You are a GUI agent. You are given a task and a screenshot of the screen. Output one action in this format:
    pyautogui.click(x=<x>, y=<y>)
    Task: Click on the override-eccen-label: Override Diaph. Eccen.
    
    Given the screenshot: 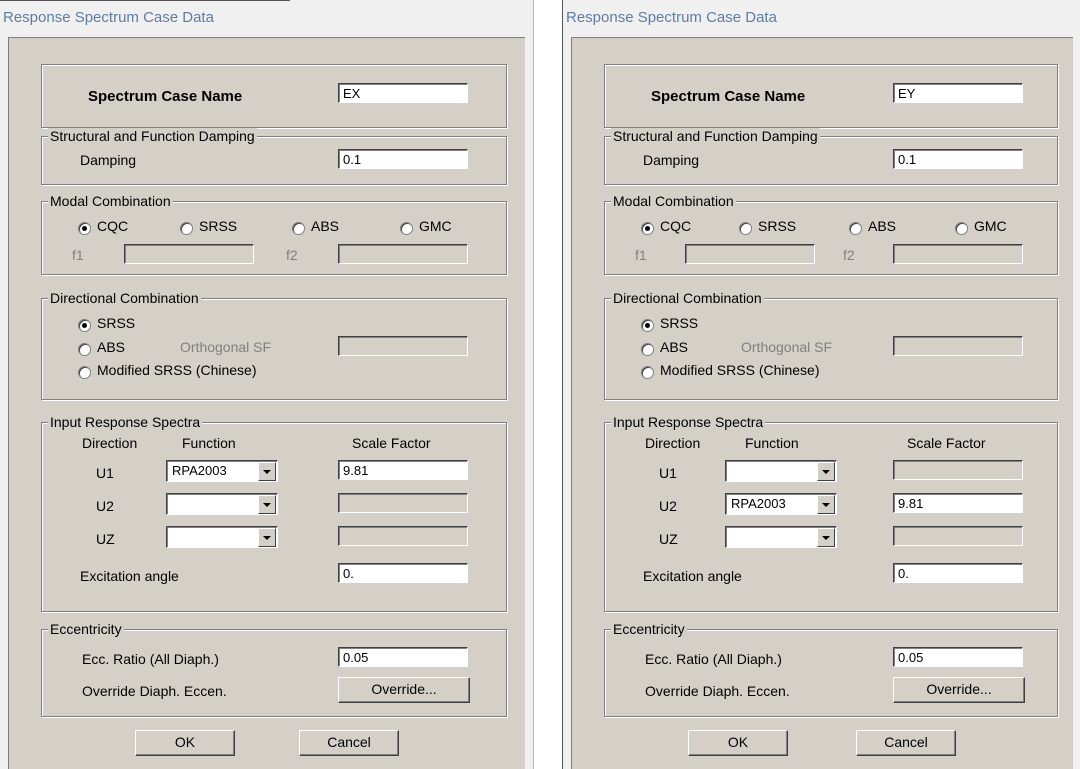 What is the action you would take?
    pyautogui.click(x=154, y=691)
    